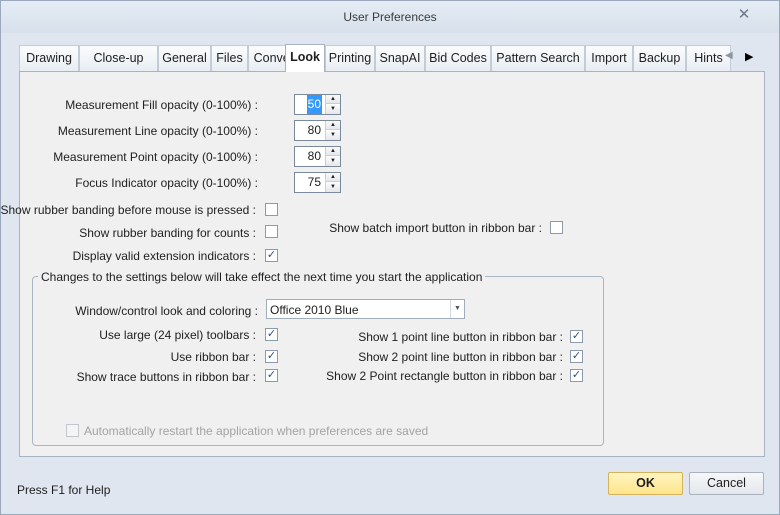  Describe the element at coordinates (556, 227) in the screenshot. I see `batch-import-checkbox` at that location.